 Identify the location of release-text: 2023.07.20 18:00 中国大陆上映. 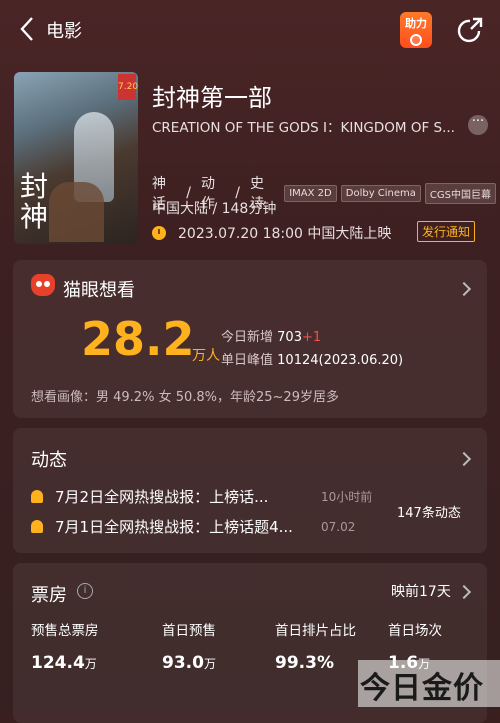
(285, 234).